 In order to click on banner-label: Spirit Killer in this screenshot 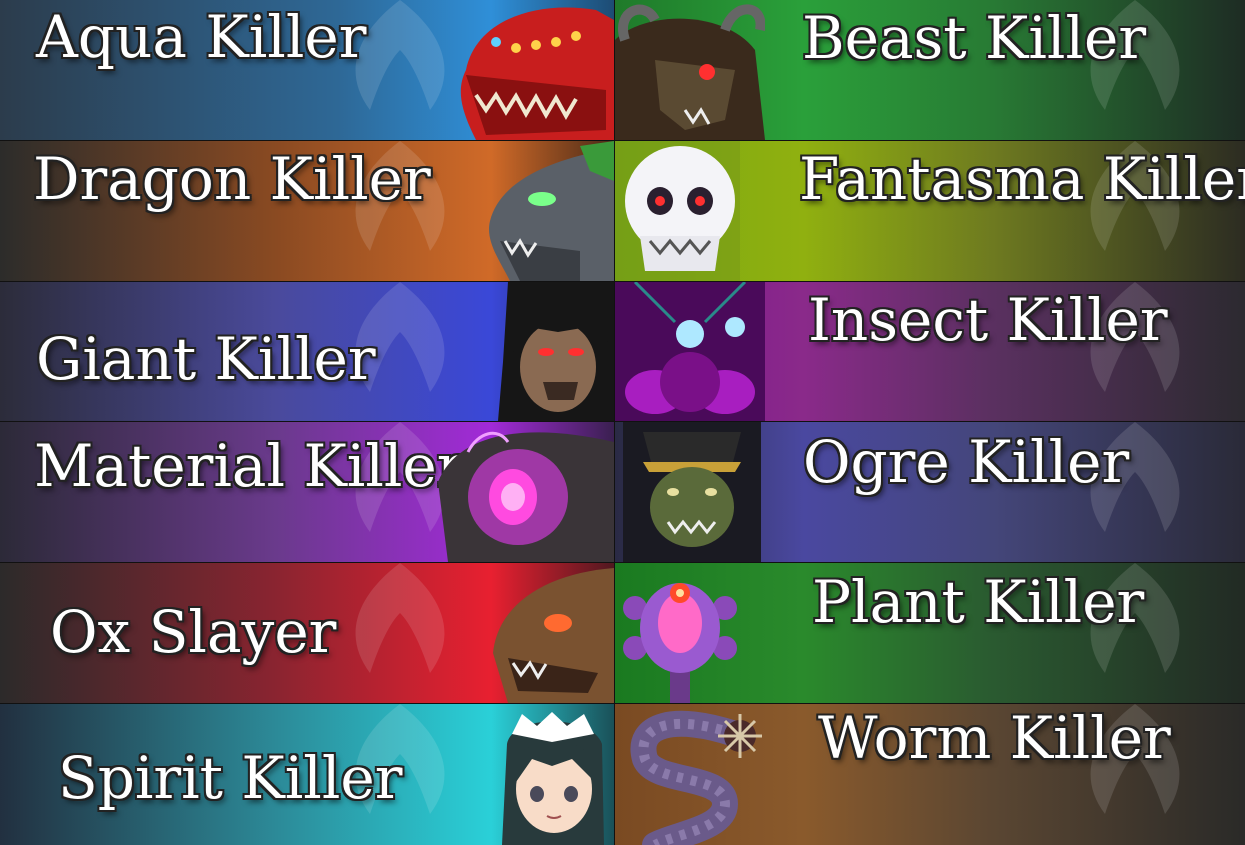, I will do `click(230, 778)`.